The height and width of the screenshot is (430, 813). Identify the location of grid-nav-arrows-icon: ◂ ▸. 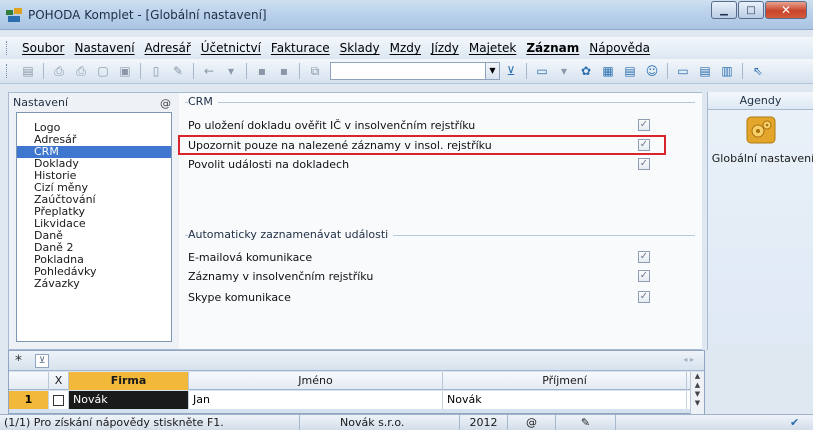
(688, 359).